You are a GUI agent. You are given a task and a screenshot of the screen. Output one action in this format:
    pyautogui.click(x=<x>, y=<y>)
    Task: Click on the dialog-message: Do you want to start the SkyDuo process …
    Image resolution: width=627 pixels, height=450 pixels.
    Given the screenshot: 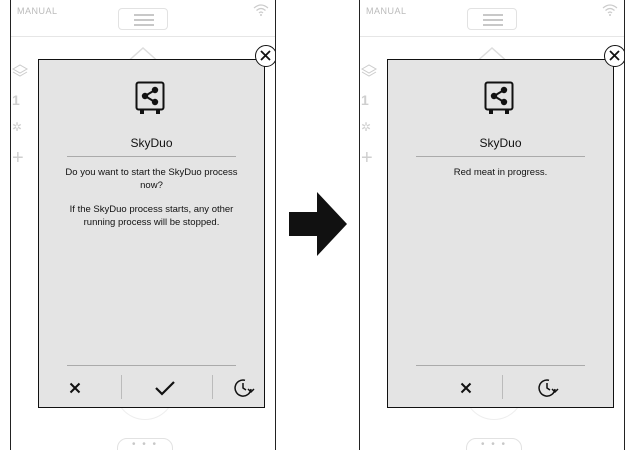 What is the action you would take?
    pyautogui.click(x=151, y=204)
    